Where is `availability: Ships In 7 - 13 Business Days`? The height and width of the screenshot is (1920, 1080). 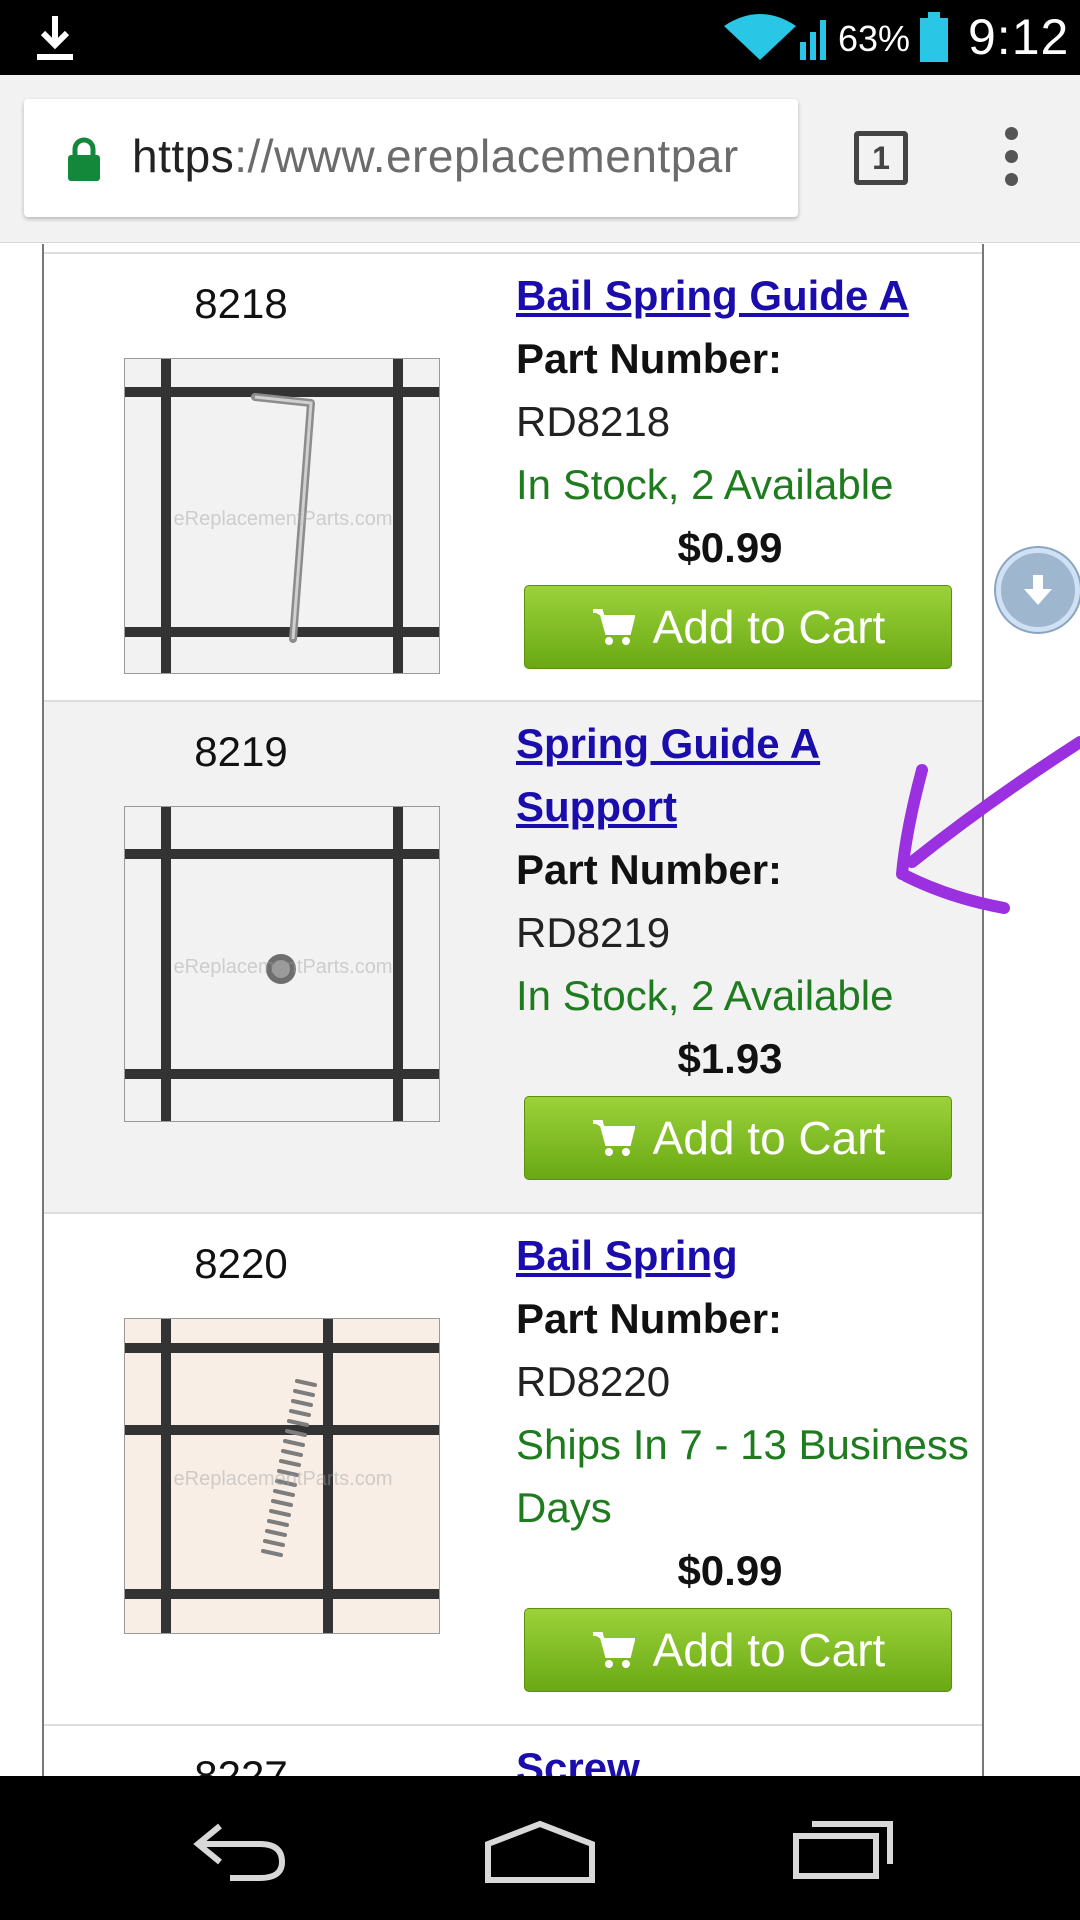
availability: Ships In 7 - 13 Business Days is located at coordinates (742, 1476).